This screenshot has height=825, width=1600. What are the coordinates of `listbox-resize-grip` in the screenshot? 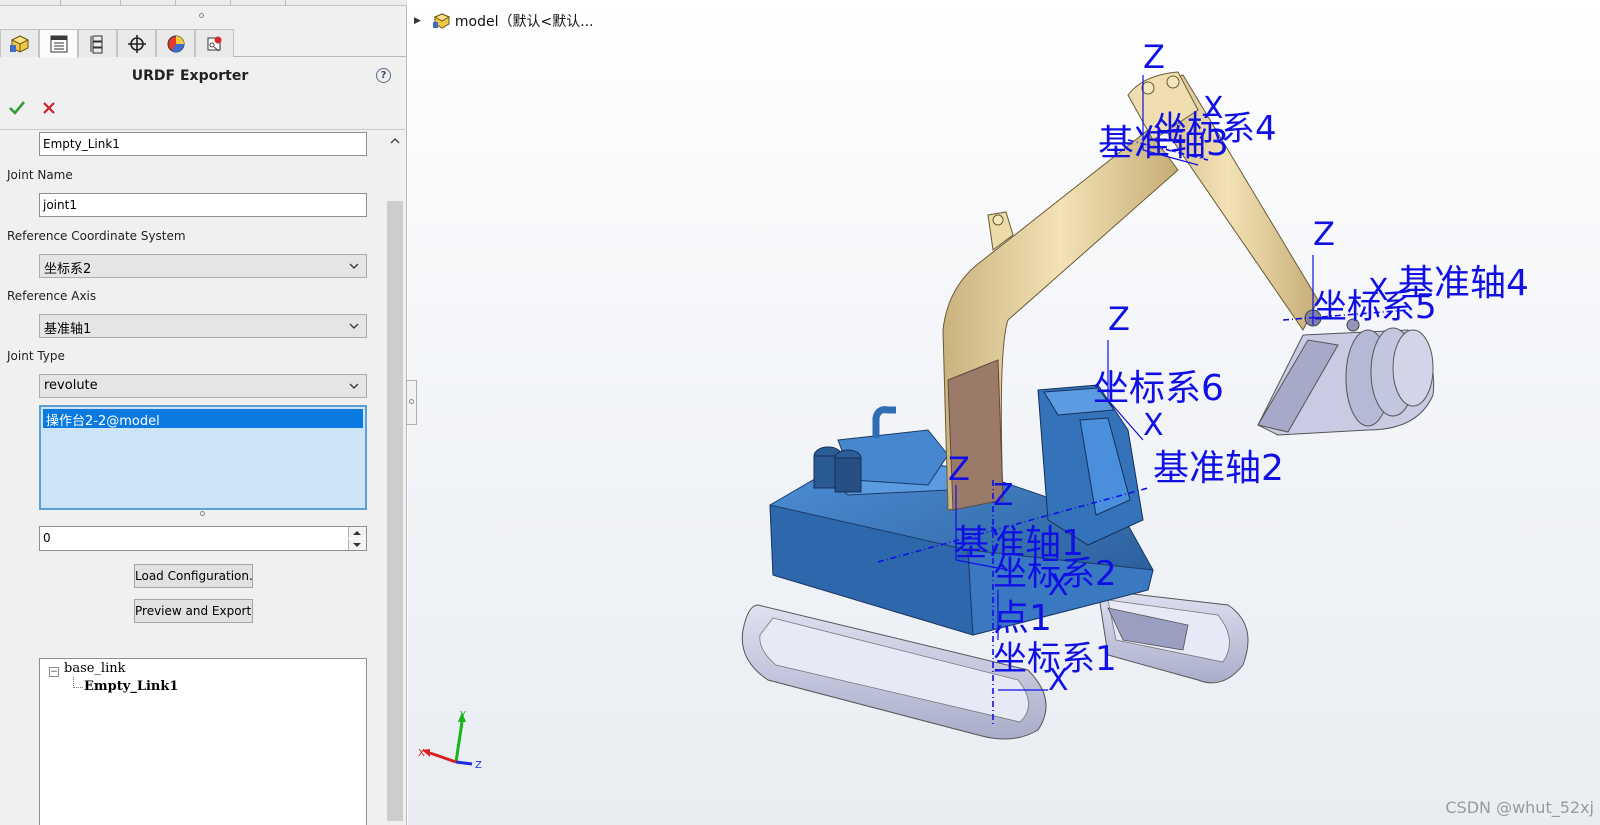 It's located at (202, 513).